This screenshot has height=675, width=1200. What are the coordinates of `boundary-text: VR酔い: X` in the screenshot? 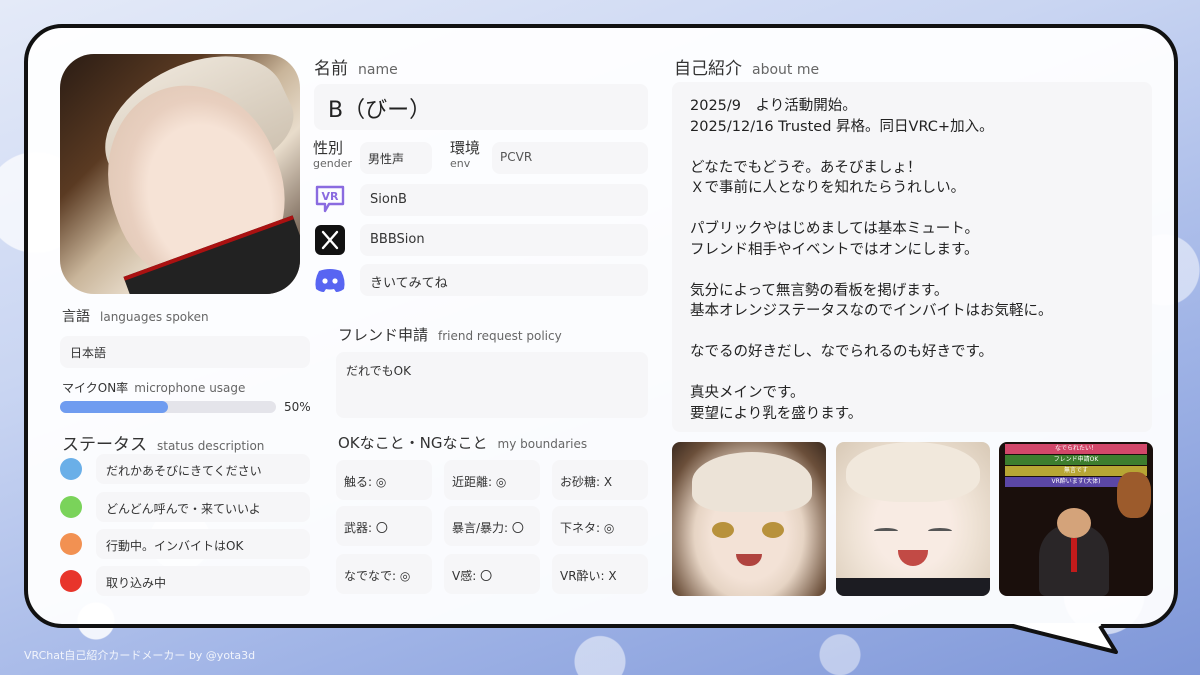 It's located at (588, 576).